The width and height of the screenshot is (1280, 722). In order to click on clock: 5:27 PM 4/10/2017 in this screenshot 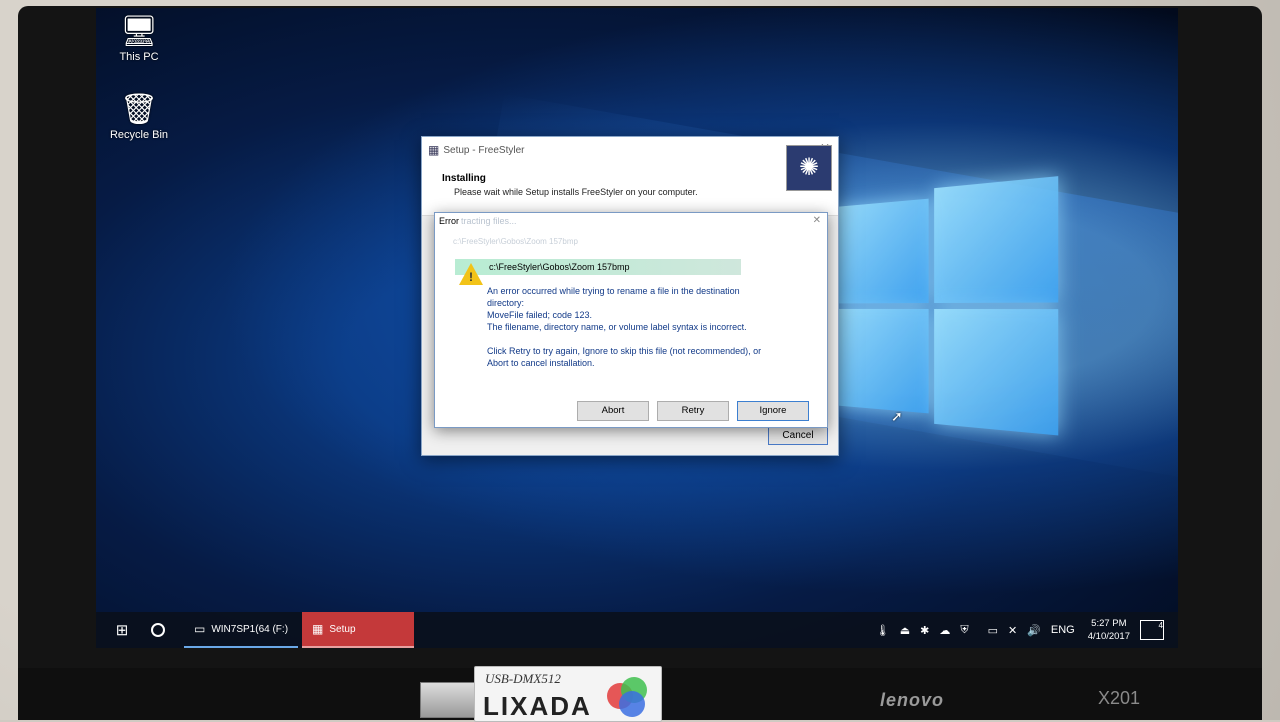, I will do `click(1109, 630)`.